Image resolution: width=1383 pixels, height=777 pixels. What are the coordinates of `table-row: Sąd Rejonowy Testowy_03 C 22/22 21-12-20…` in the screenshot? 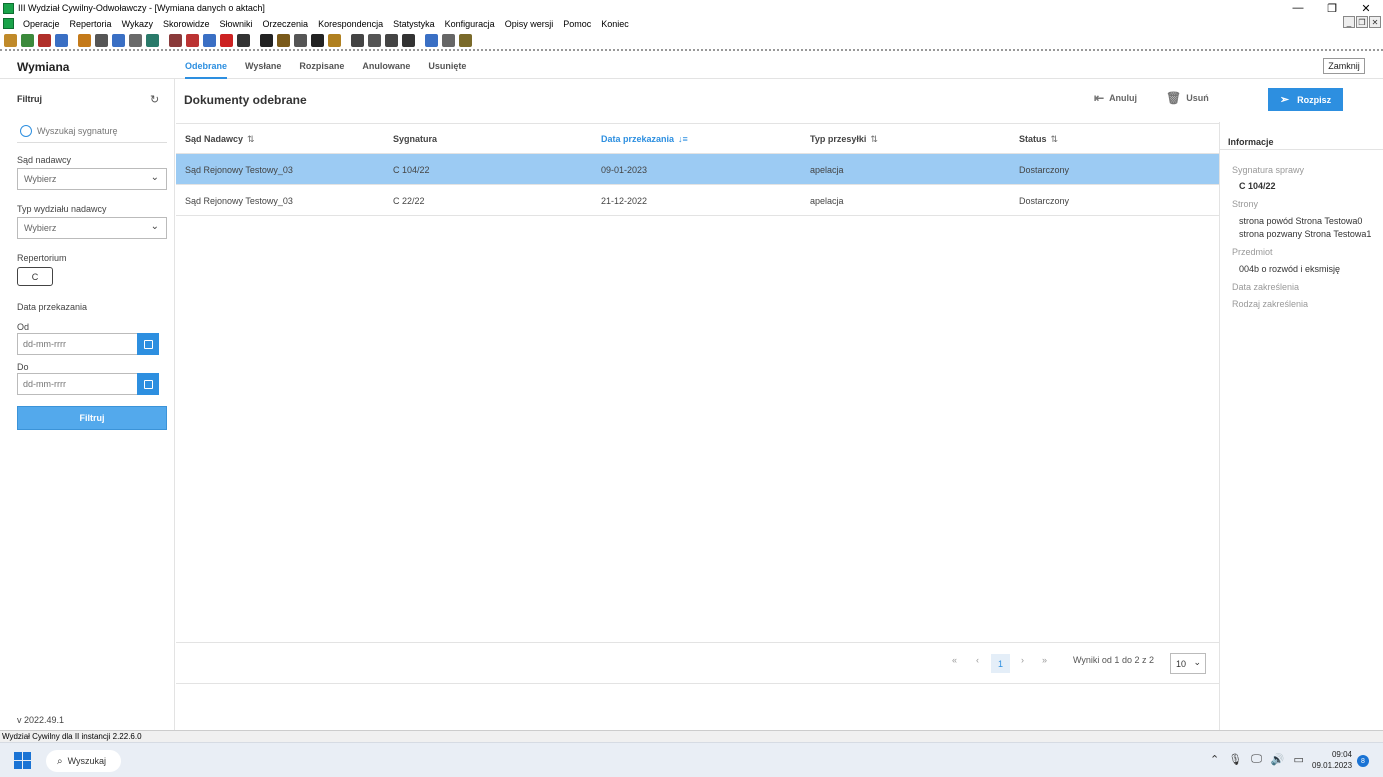 It's located at (697, 200).